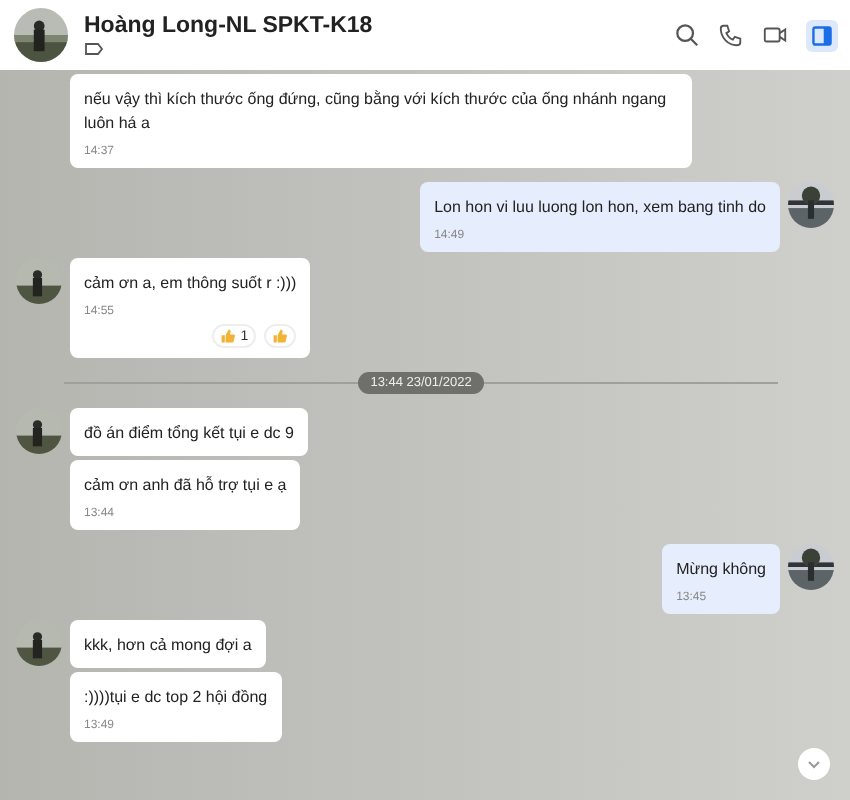 The height and width of the screenshot is (800, 850). What do you see at coordinates (185, 486) in the screenshot?
I see `message-text: cảm ơn anh đã hỗ trợ tụi e ạ` at bounding box center [185, 486].